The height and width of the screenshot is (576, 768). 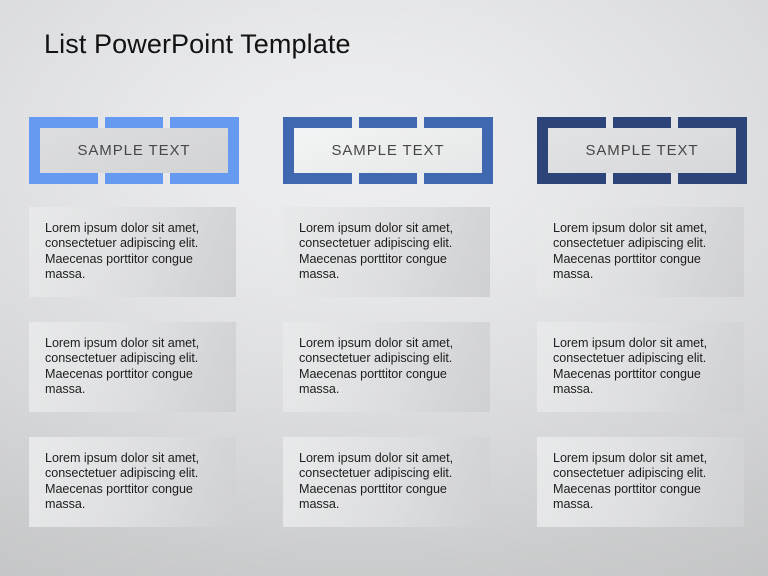 I want to click on column-3-header-plate: SAMPLE TEXT, so click(x=642, y=150).